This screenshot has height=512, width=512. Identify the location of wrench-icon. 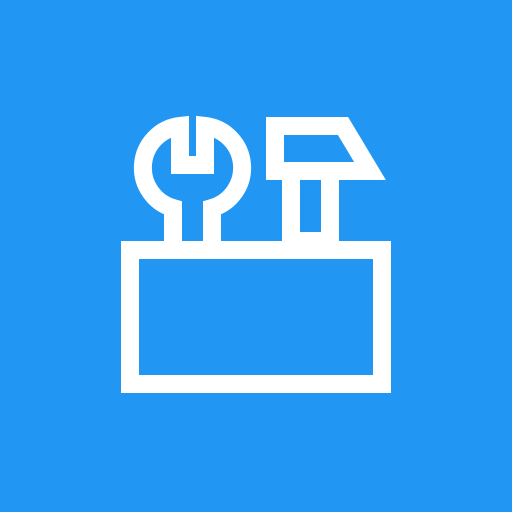
(192, 178).